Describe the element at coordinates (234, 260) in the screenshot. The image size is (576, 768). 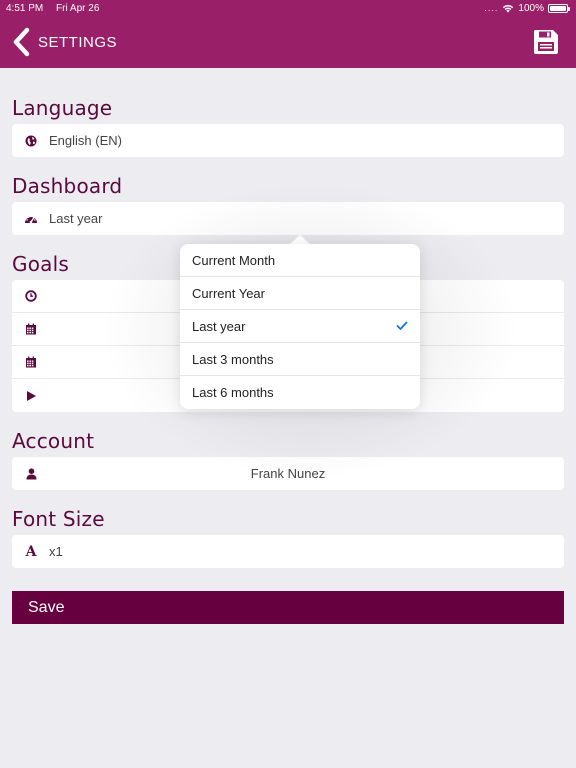
I see `option-label: Current Month` at that location.